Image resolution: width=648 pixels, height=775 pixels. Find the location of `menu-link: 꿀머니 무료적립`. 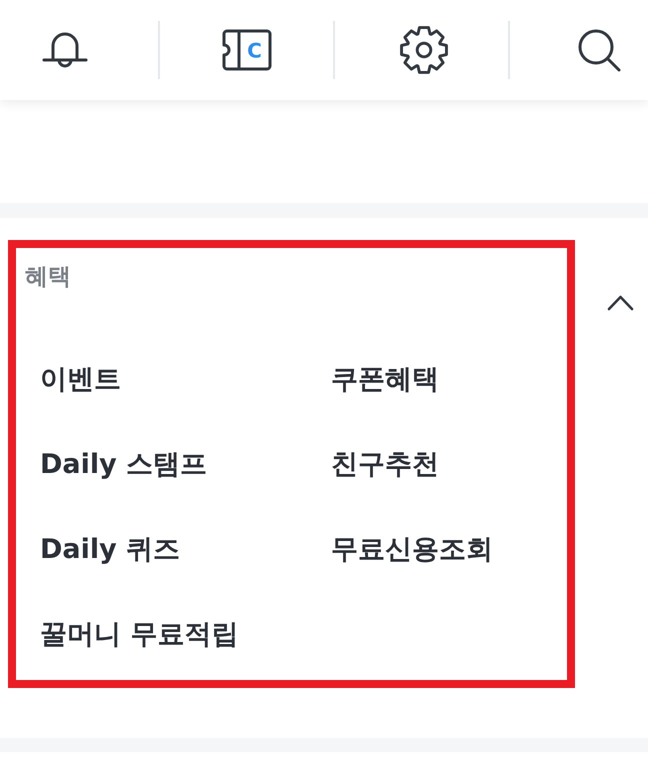

menu-link: 꿀머니 무료적립 is located at coordinates (139, 634).